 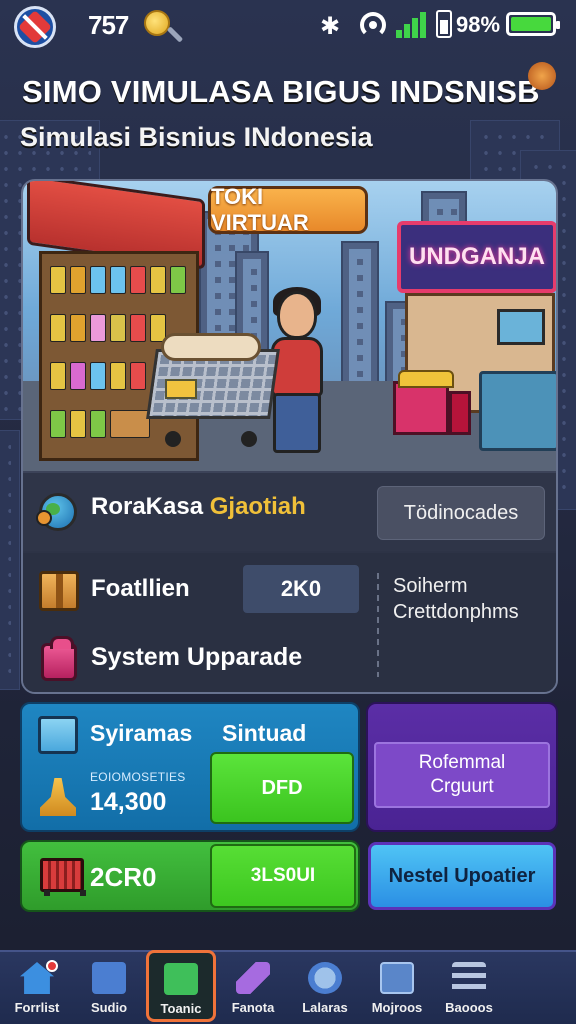 What do you see at coordinates (521, 327) in the screenshot?
I see `tv-screen` at bounding box center [521, 327].